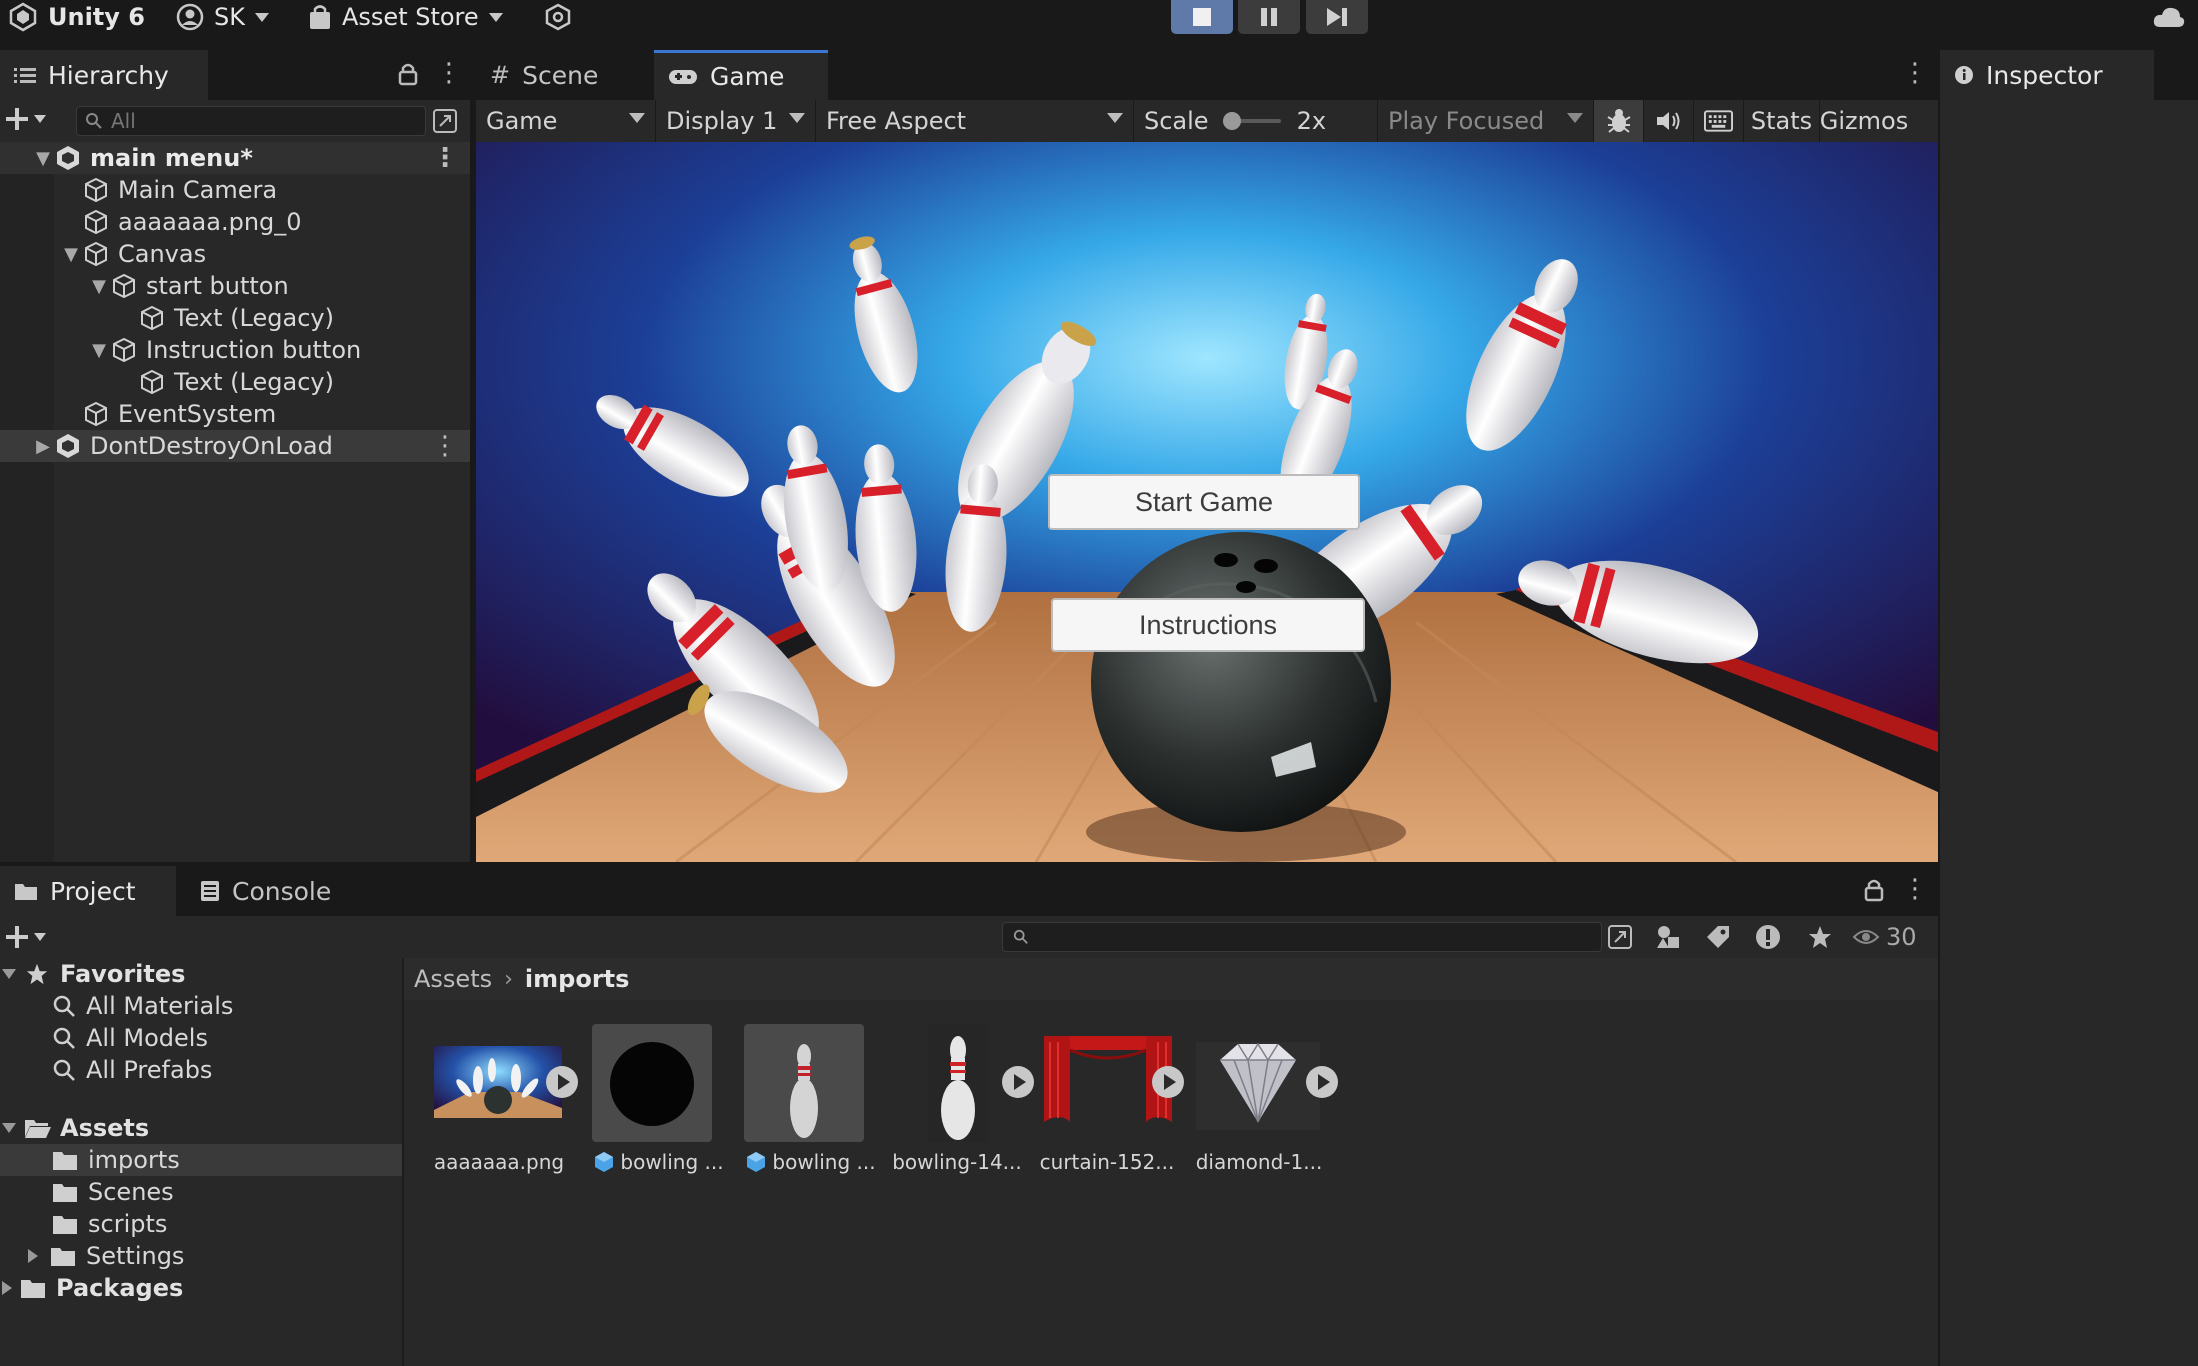 The width and height of the screenshot is (2198, 1366). Describe the element at coordinates (508, 979) in the screenshot. I see `chevron-right-icon: ›` at that location.